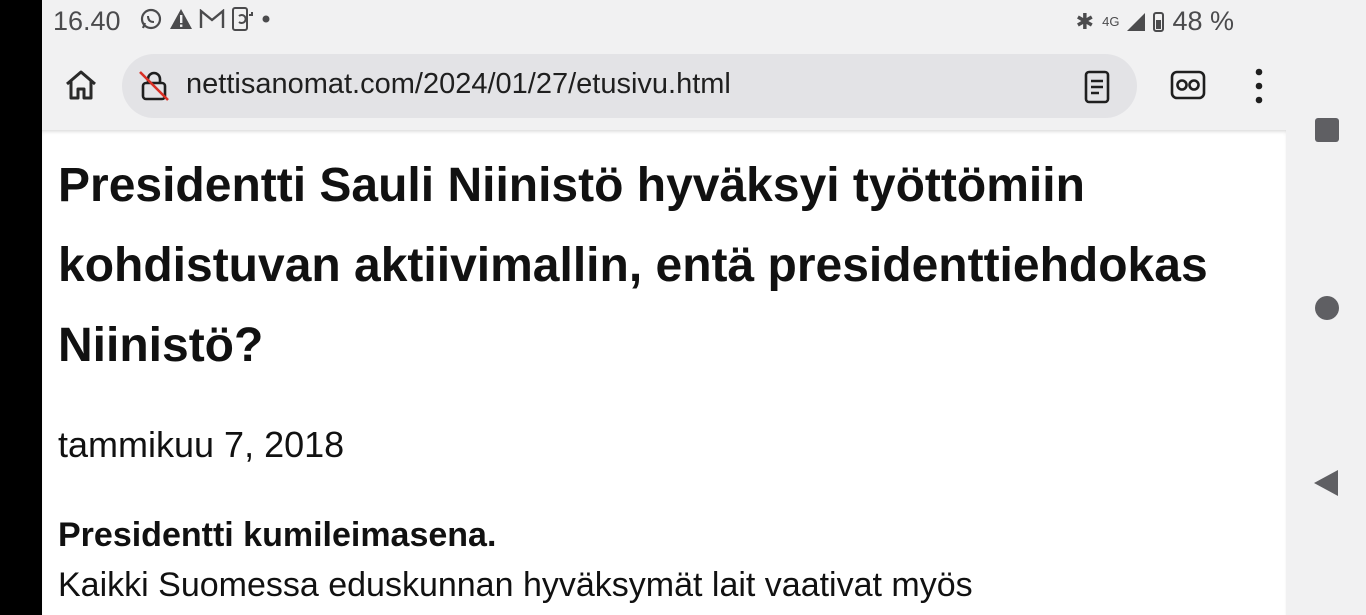 This screenshot has width=1366, height=615. Describe the element at coordinates (458, 84) in the screenshot. I see `url-text: nettisanomat.com/2024/01/27/etusivu.html` at that location.